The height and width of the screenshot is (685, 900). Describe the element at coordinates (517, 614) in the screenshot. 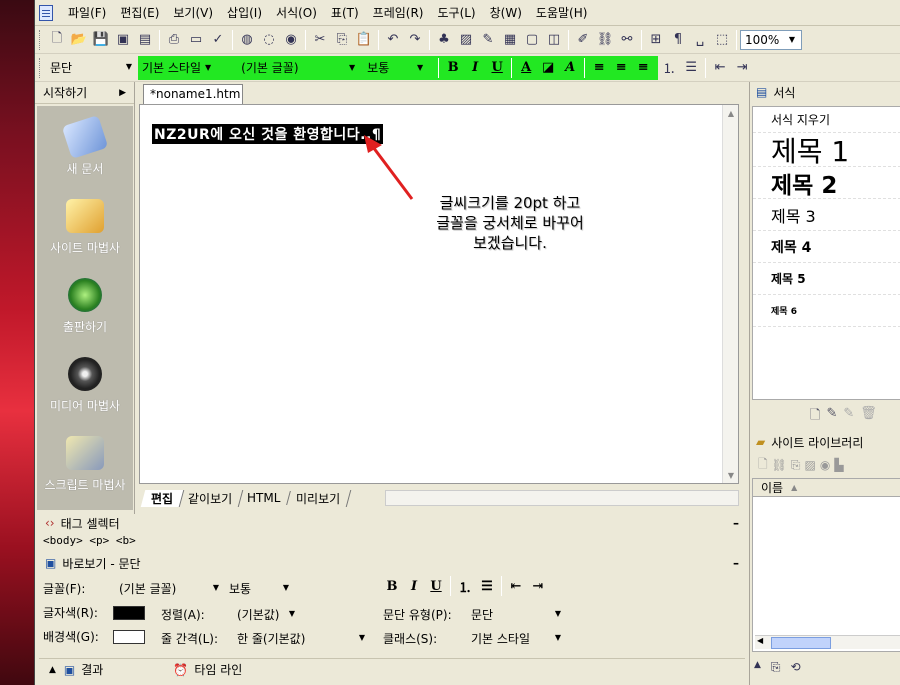

I see `paragraph-type-prop-select: 문단 ▼` at that location.